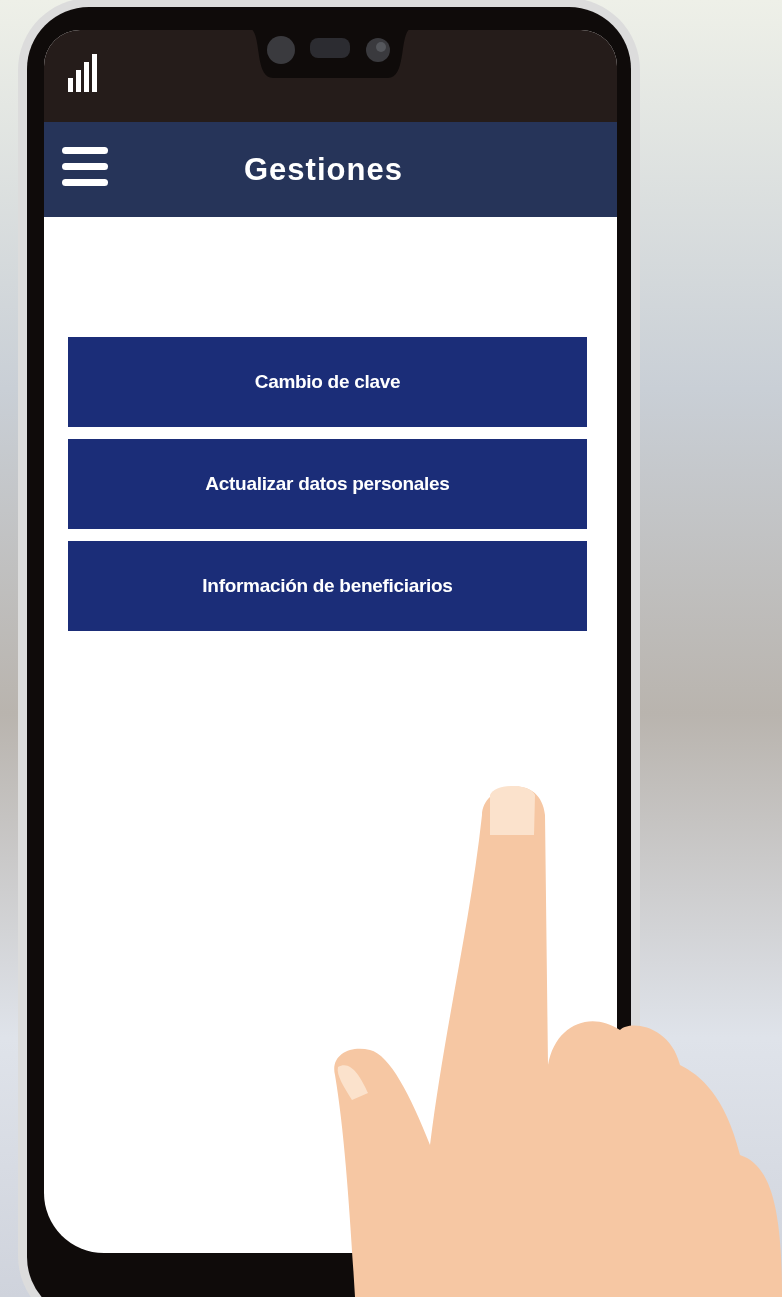 This screenshot has width=782, height=1297. What do you see at coordinates (86, 167) in the screenshot?
I see `menu-icon` at bounding box center [86, 167].